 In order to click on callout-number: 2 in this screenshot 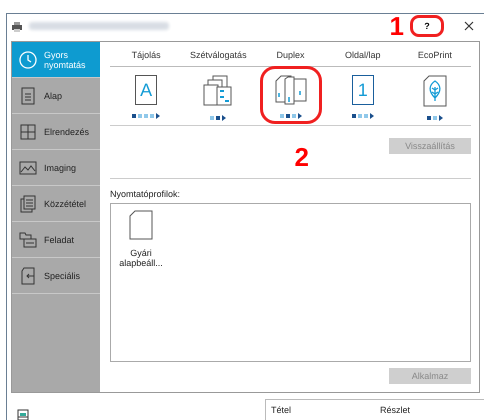, I will do `click(301, 157)`.